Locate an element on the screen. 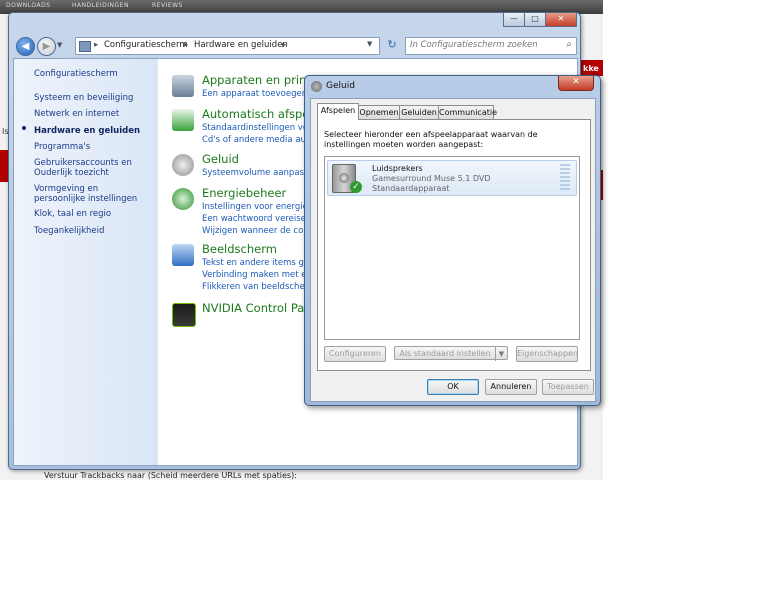 This screenshot has height=614, width=768. breadcrumb-root: Configuratiescherm is located at coordinates (146, 45).